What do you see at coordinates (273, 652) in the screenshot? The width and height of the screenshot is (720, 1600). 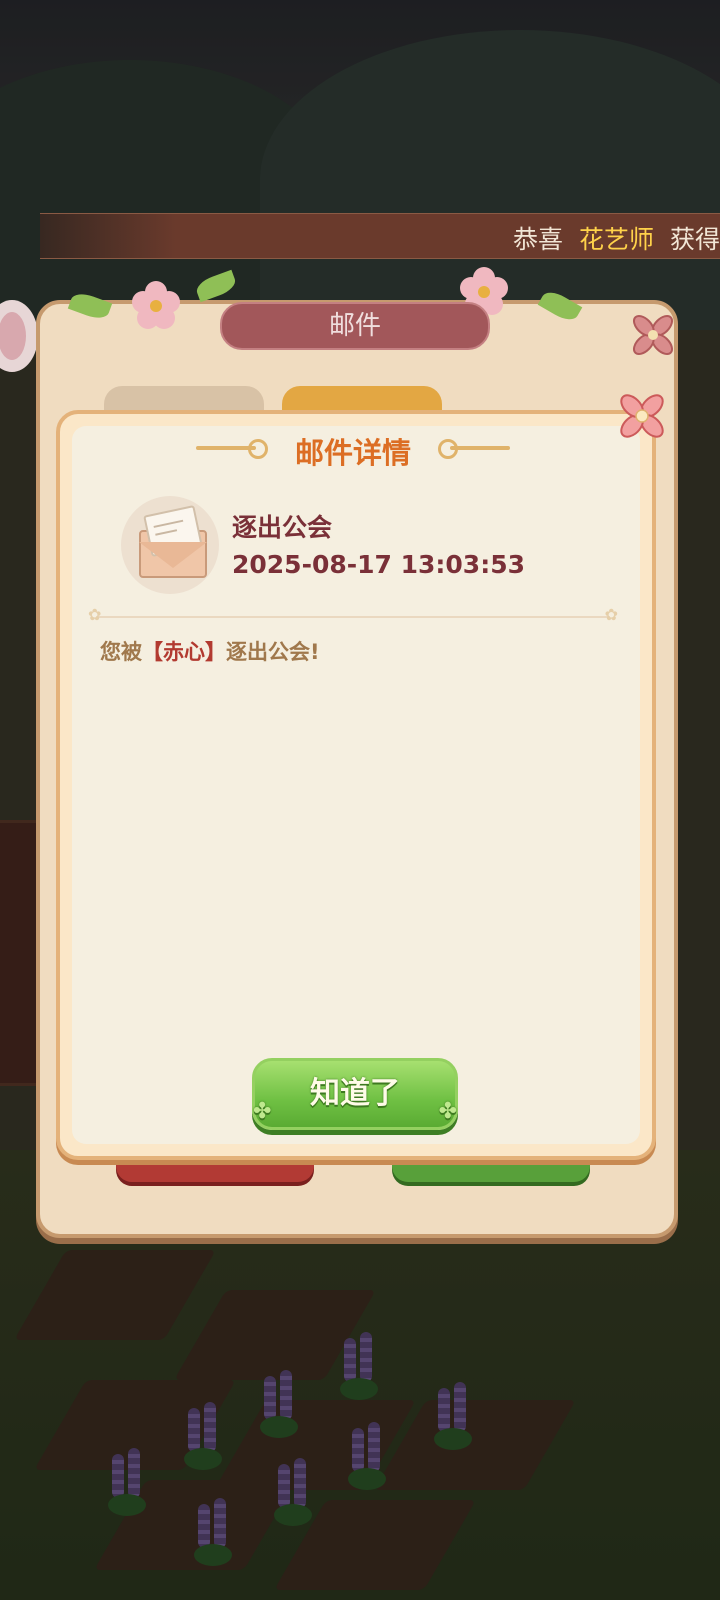 I see `mail-body-suffix: 逐出公会!` at bounding box center [273, 652].